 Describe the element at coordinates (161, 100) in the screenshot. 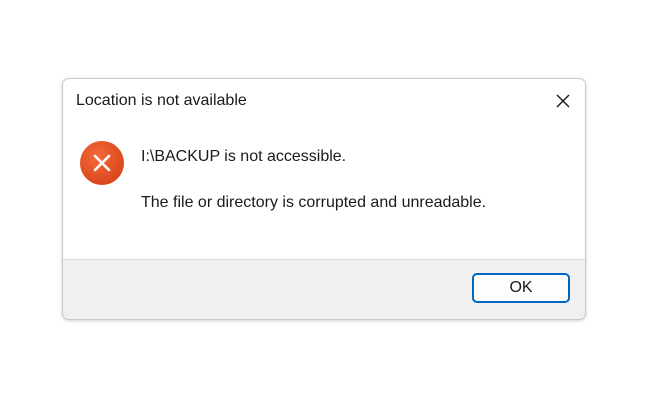

I see `dialog-title: Location is not available` at that location.